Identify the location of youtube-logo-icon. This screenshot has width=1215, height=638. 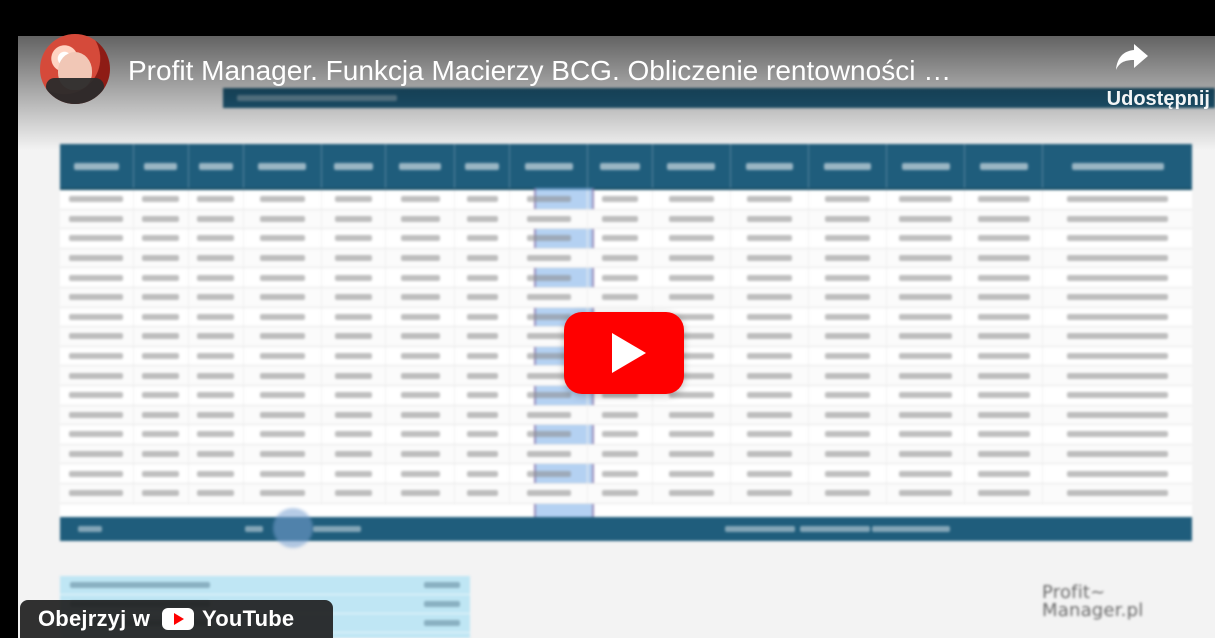
(178, 619).